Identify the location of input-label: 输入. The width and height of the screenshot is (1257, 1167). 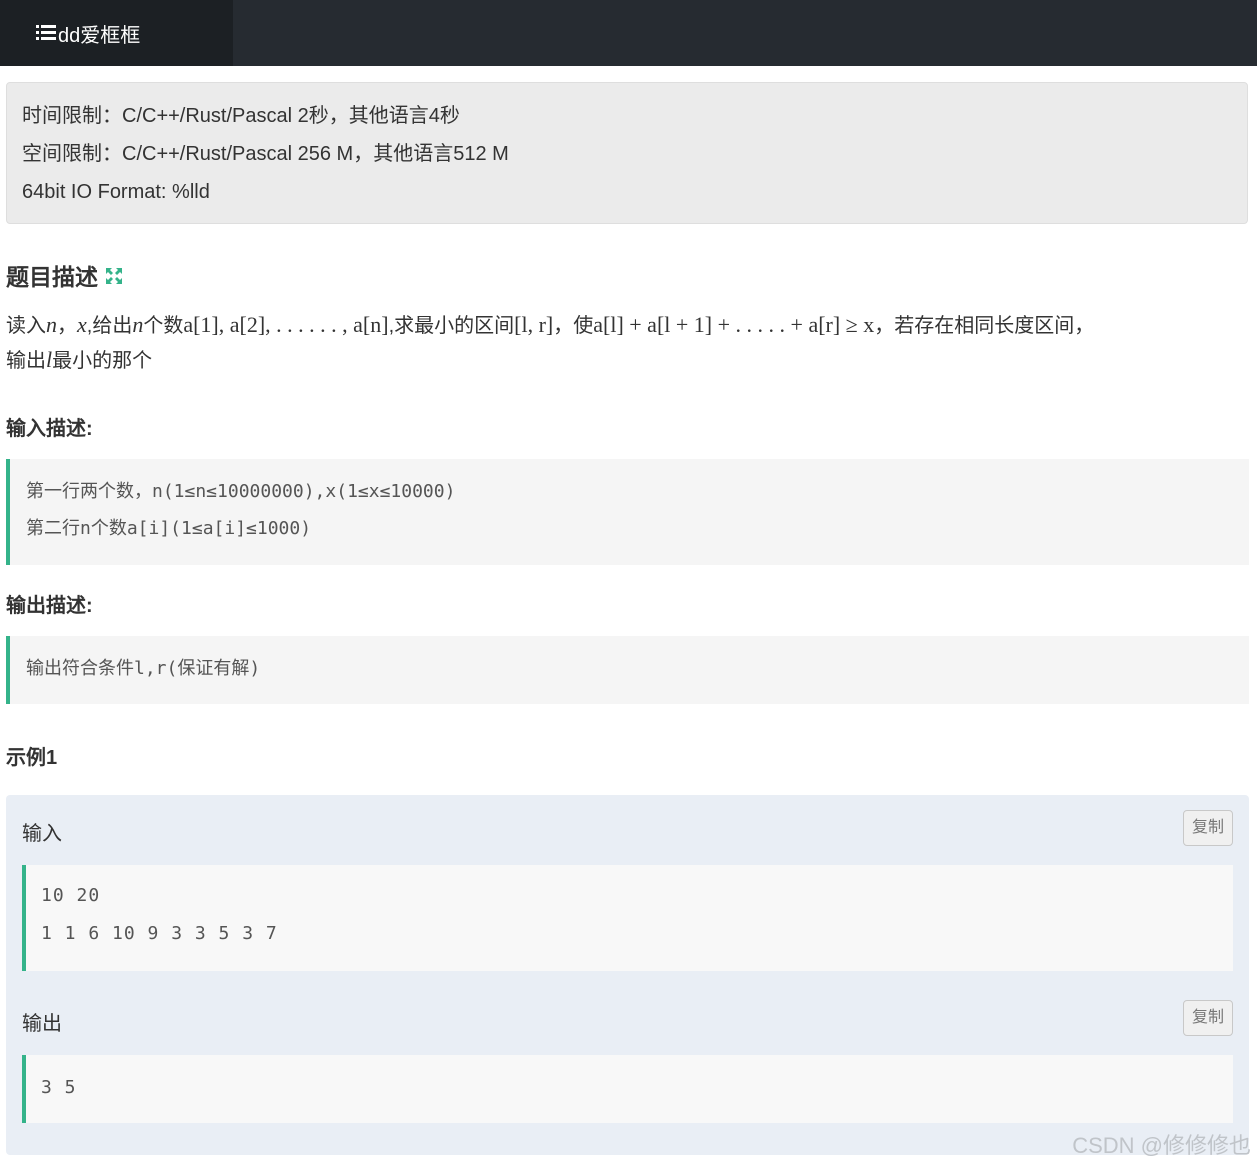
(42, 834).